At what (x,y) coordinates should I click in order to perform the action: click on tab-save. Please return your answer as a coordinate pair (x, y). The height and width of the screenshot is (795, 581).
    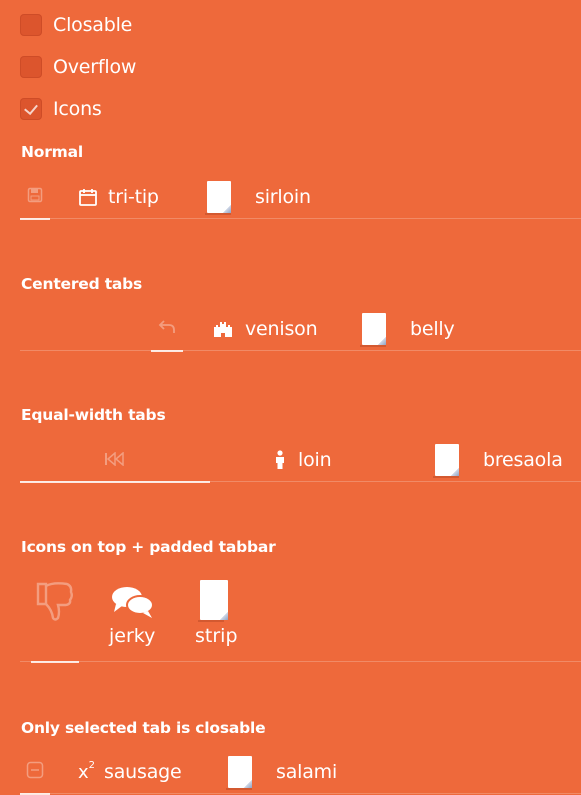
    Looking at the image, I should click on (35, 197).